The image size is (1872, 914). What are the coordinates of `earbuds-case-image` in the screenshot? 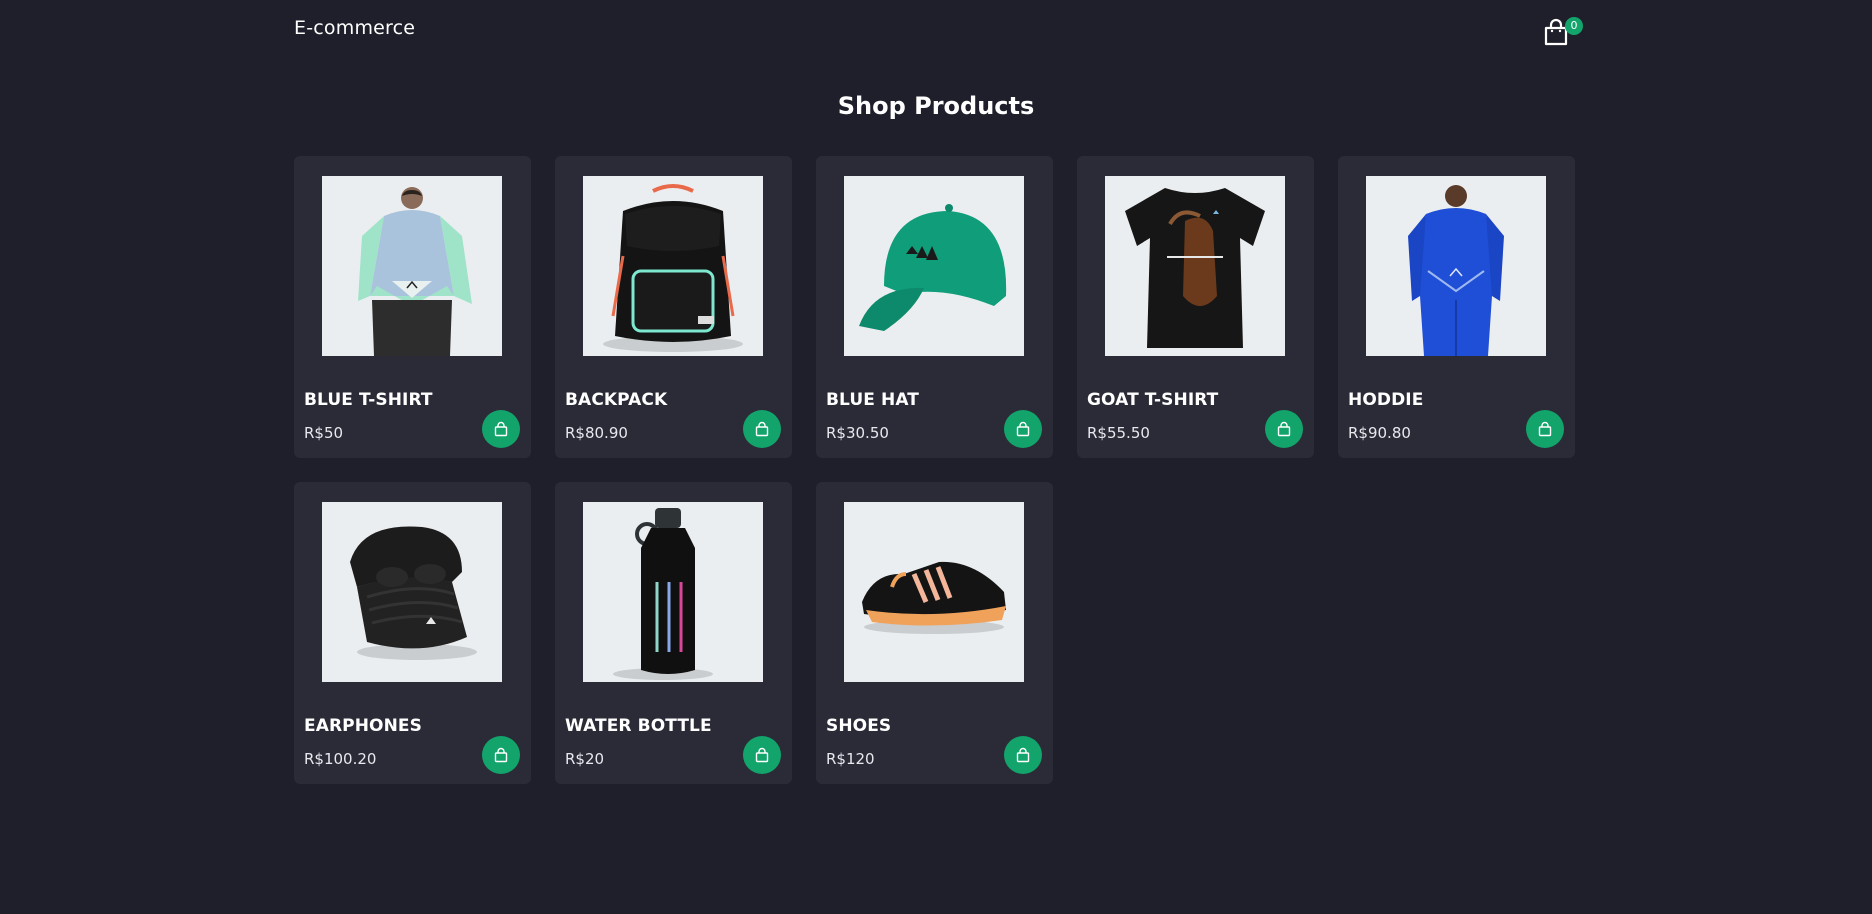 It's located at (412, 592).